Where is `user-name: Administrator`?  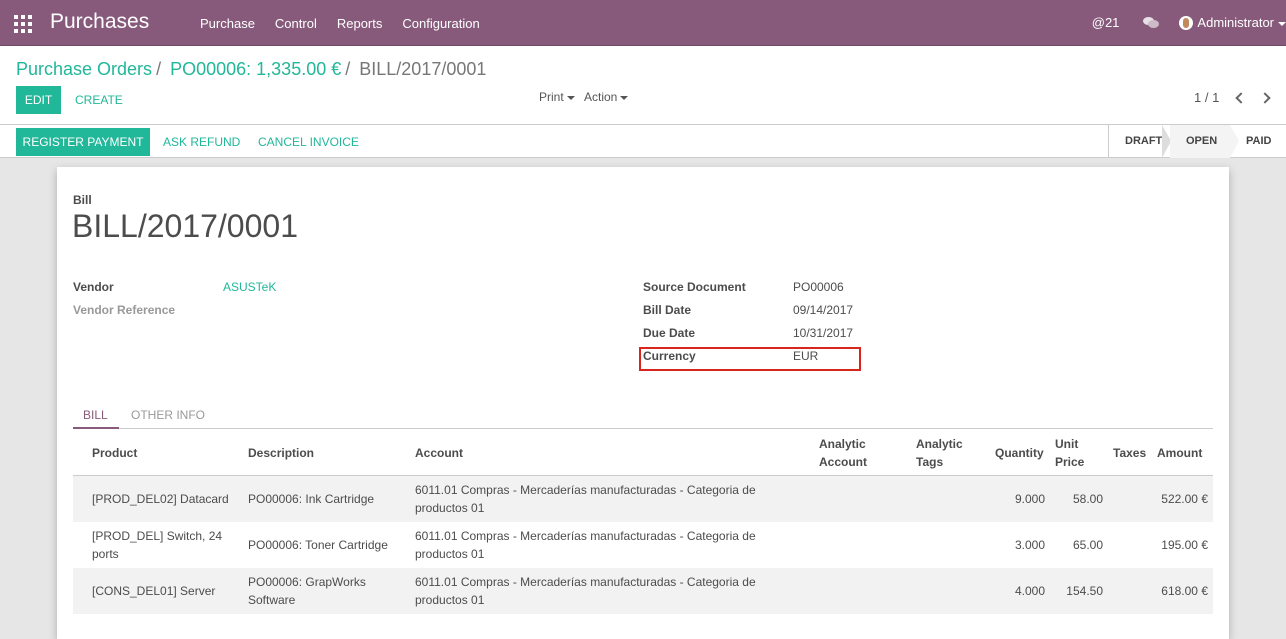
user-name: Administrator is located at coordinates (1235, 22).